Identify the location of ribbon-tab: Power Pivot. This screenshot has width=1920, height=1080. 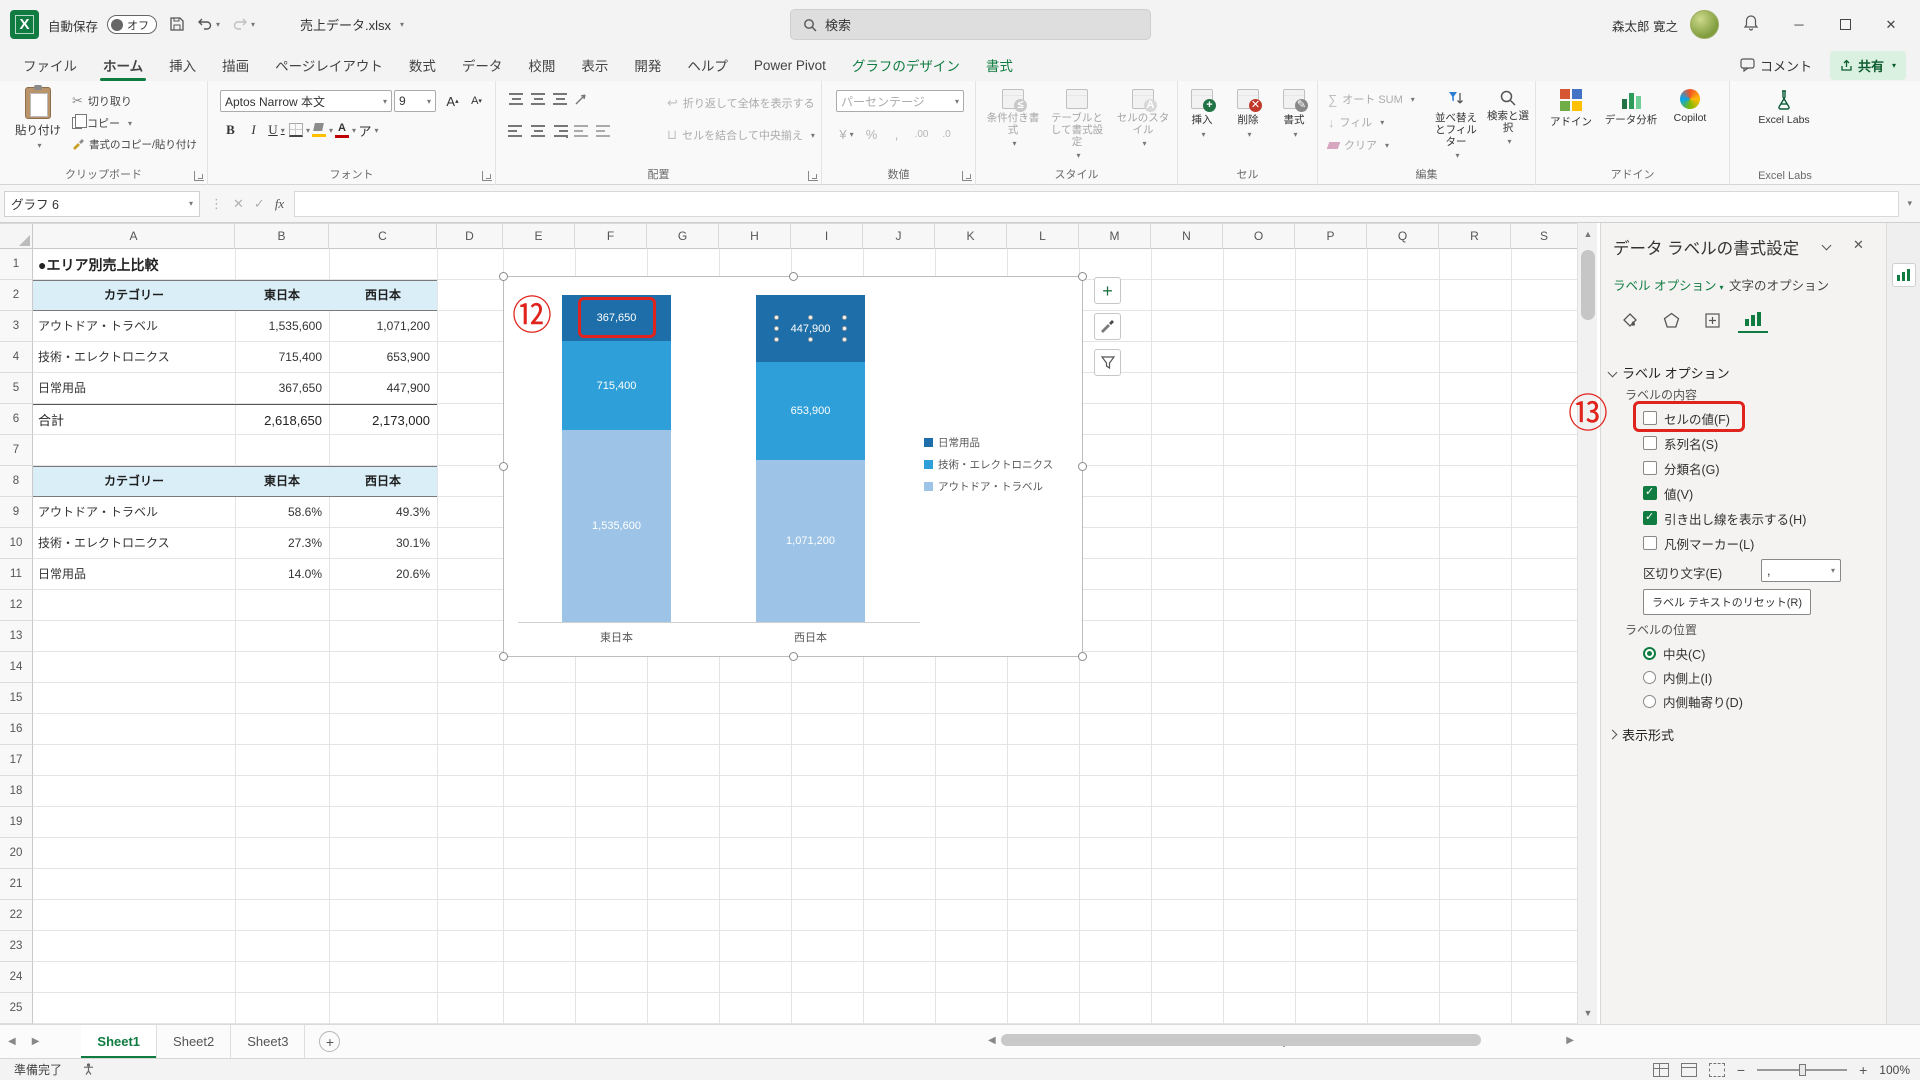
(790, 65).